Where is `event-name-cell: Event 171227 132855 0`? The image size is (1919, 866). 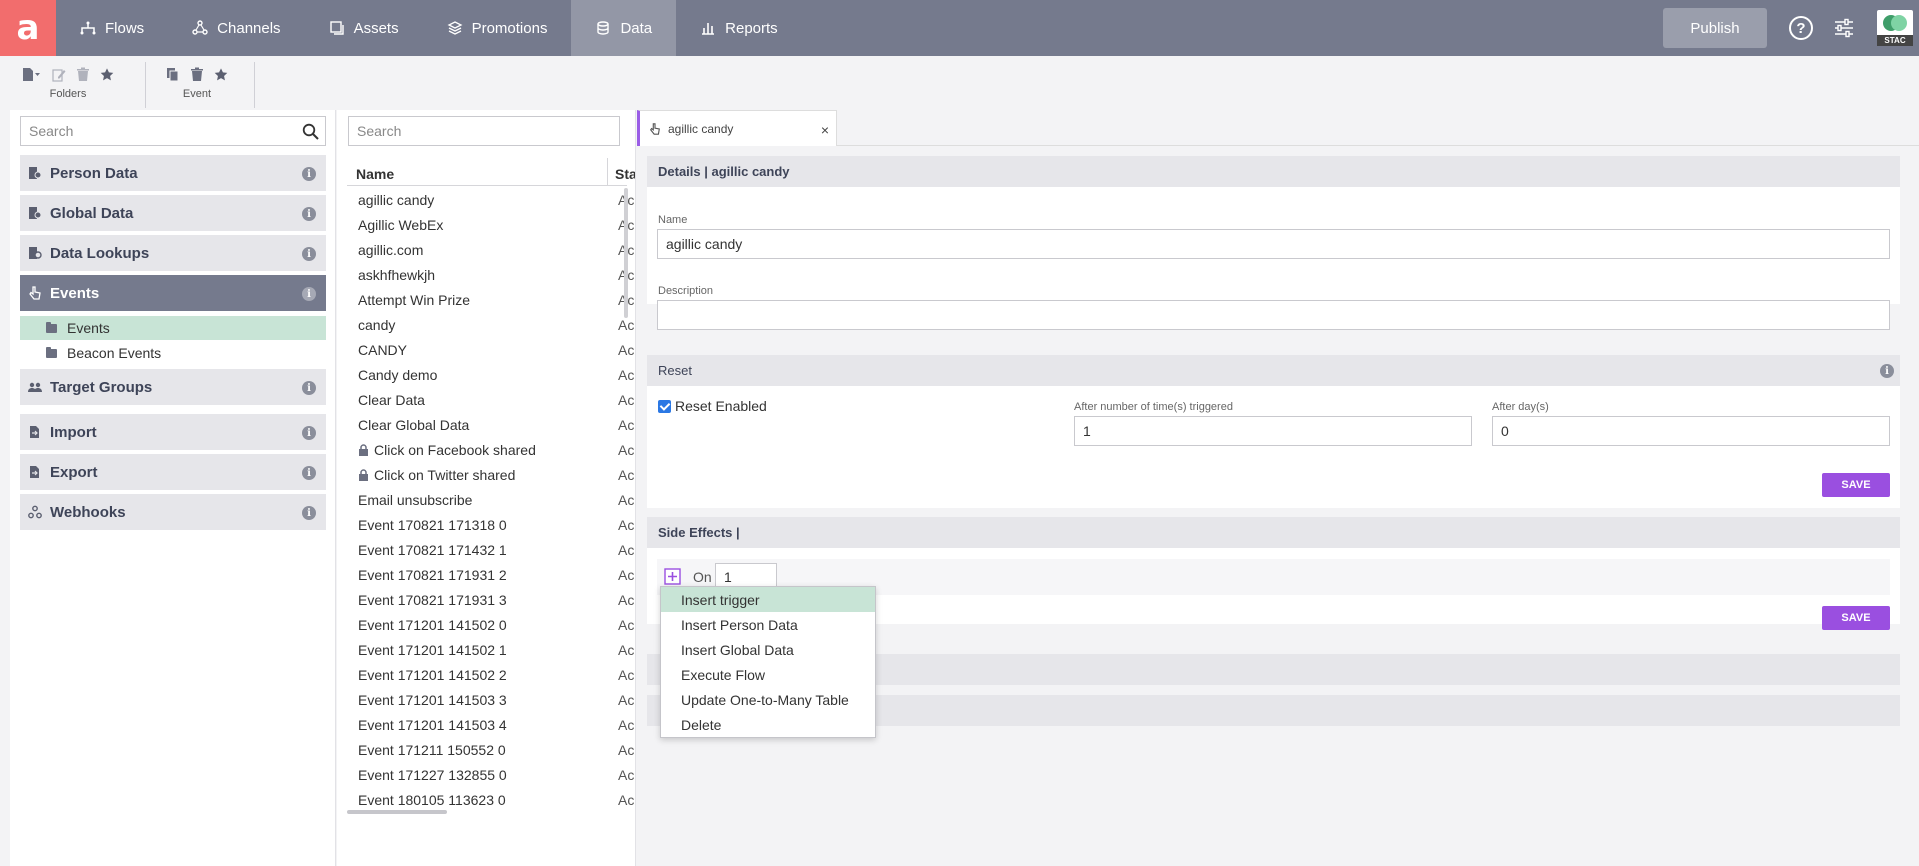 event-name-cell: Event 171227 132855 0 is located at coordinates (432, 775).